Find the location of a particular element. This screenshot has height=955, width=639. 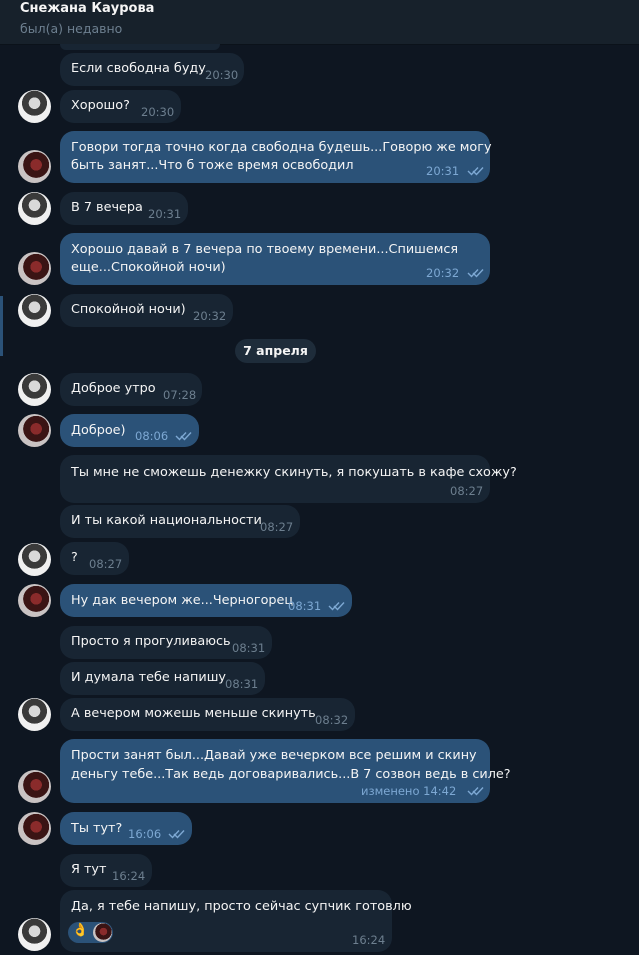

message-bubble: А вечером можешь меньше скинуть 08:32 is located at coordinates (207, 714).